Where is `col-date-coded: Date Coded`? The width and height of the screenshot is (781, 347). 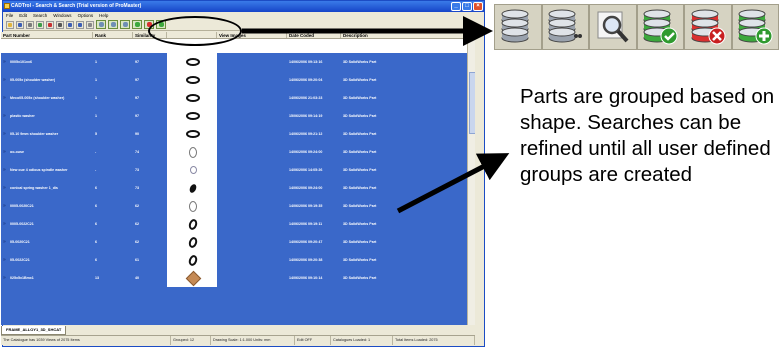
col-date-coded: Date Coded is located at coordinates (314, 35).